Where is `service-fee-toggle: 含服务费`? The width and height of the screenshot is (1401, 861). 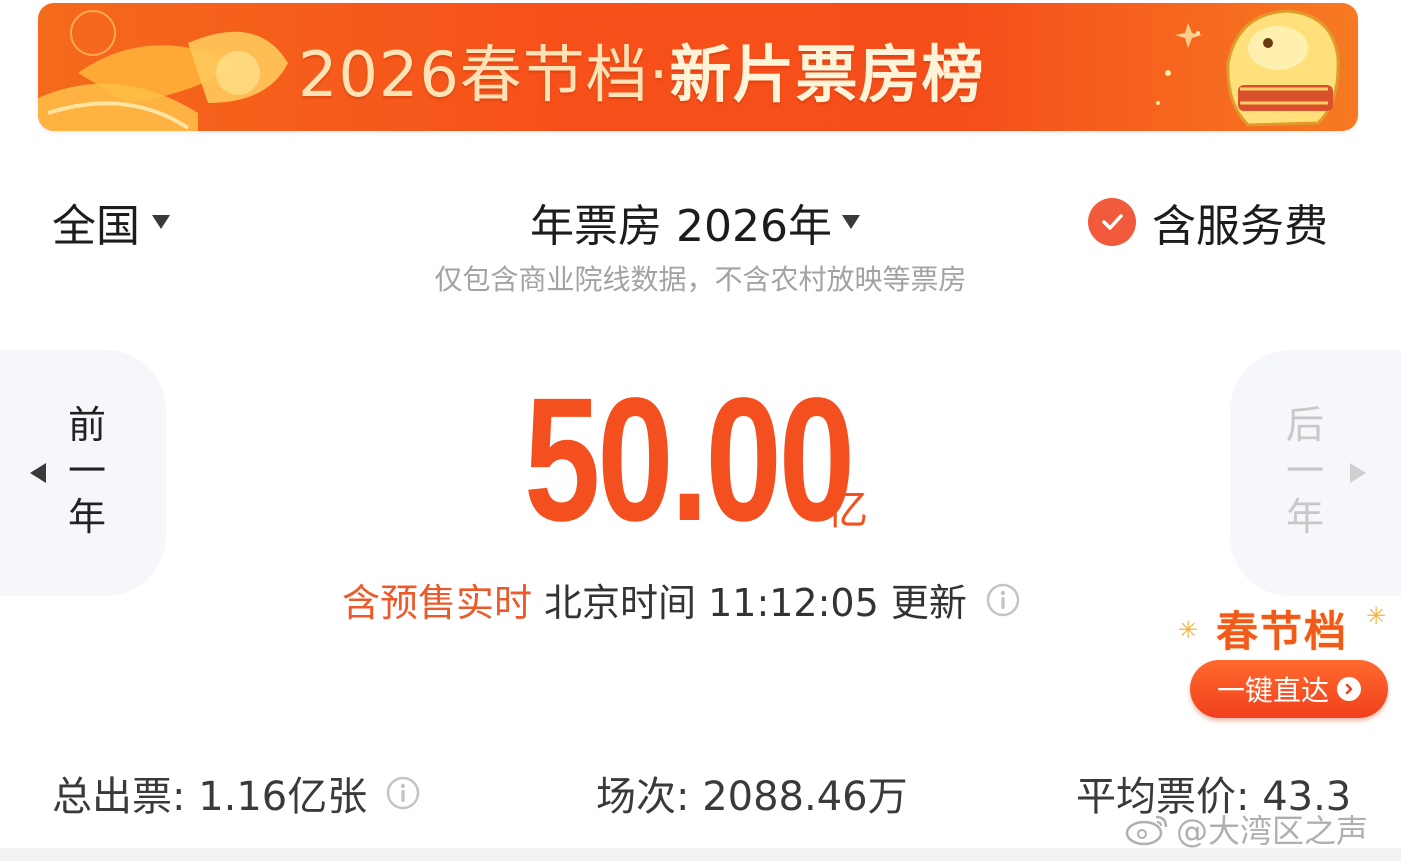 service-fee-toggle: 含服务费 is located at coordinates (1208, 222).